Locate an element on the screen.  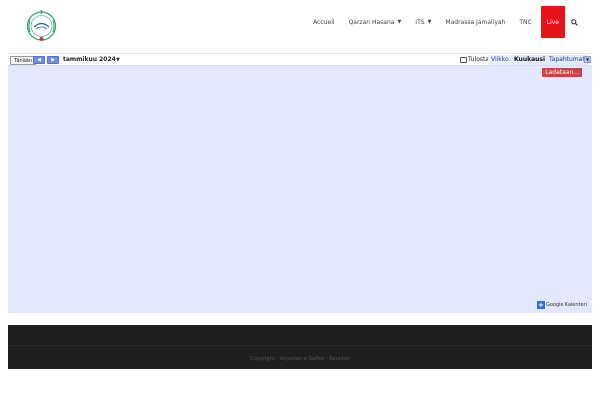
nav-item-tnc: TNC is located at coordinates (525, 22).